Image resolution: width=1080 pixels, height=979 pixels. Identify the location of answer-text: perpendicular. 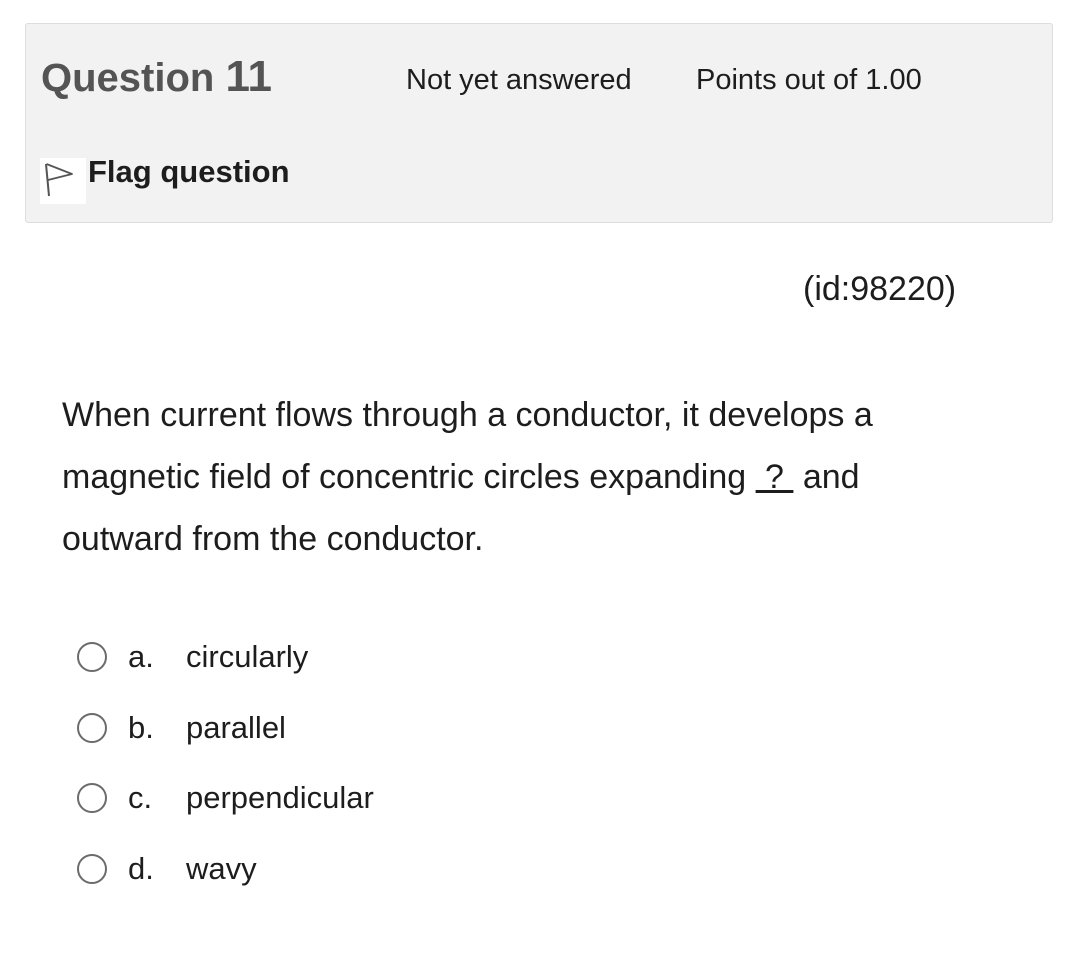
(280, 798).